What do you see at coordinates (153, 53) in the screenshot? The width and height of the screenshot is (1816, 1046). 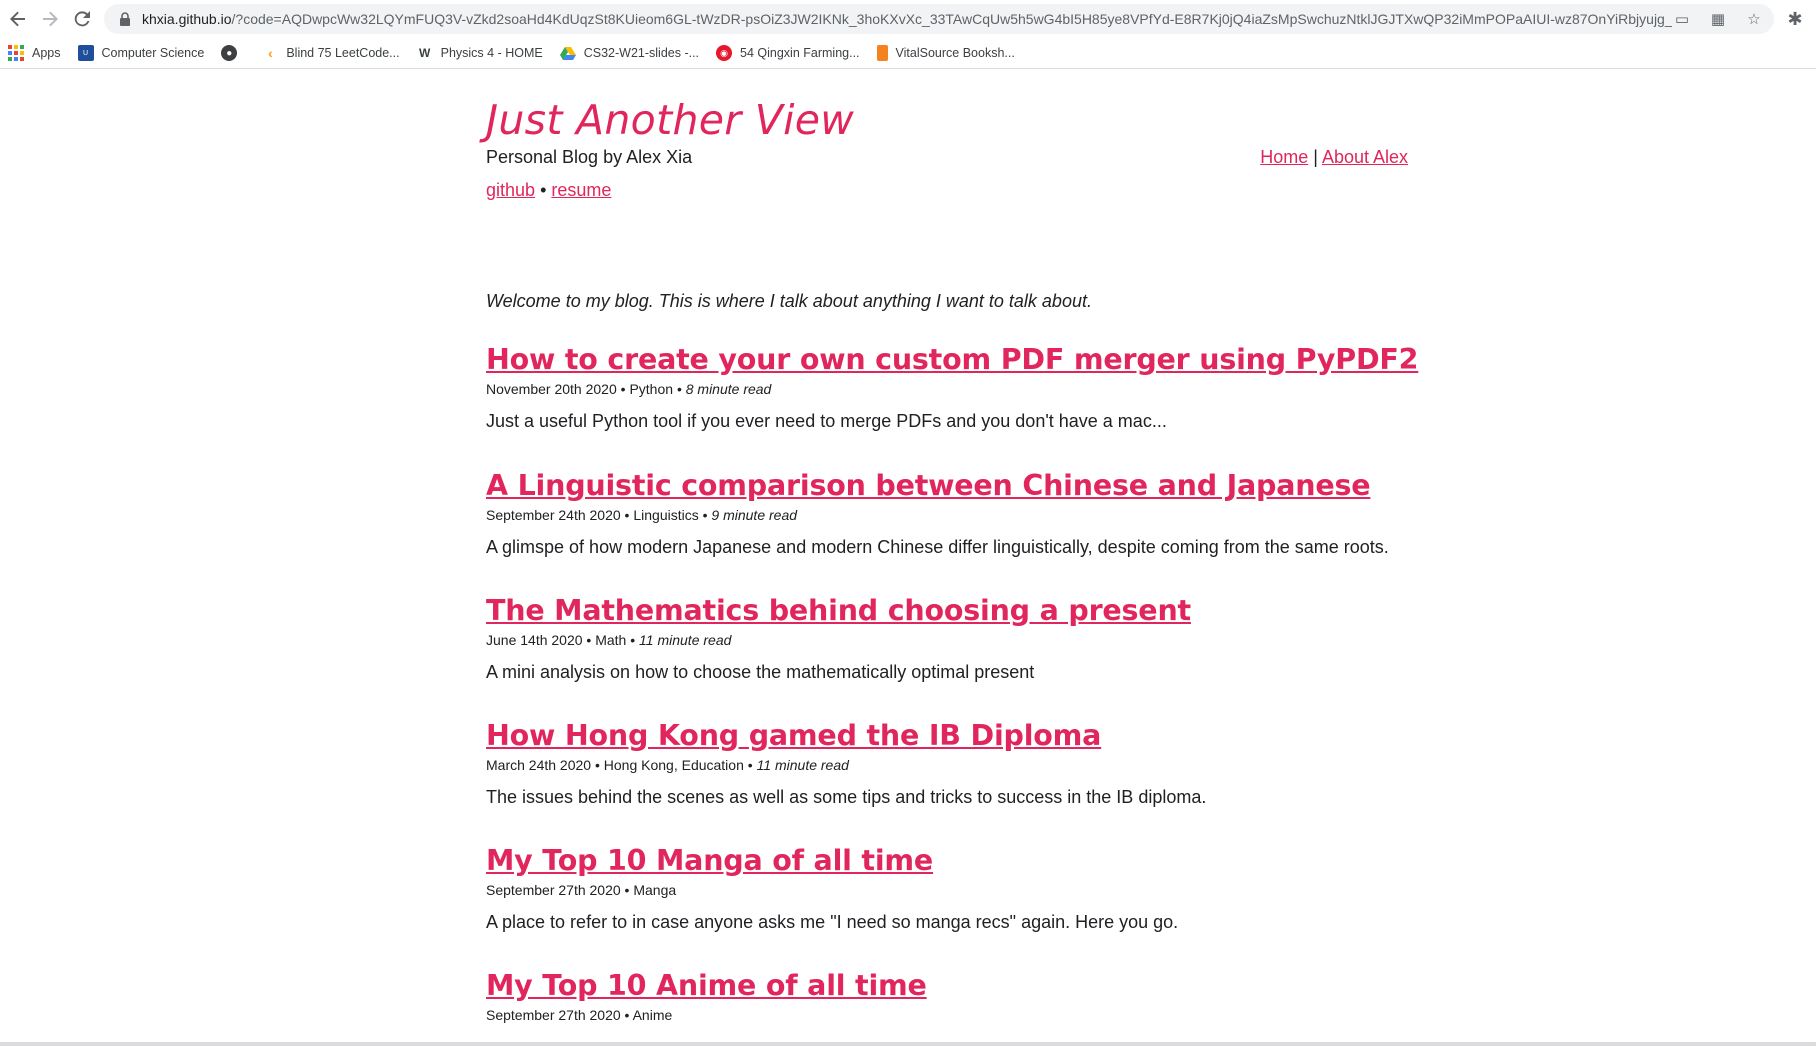 I see `bookmark-label: Computer Science` at bounding box center [153, 53].